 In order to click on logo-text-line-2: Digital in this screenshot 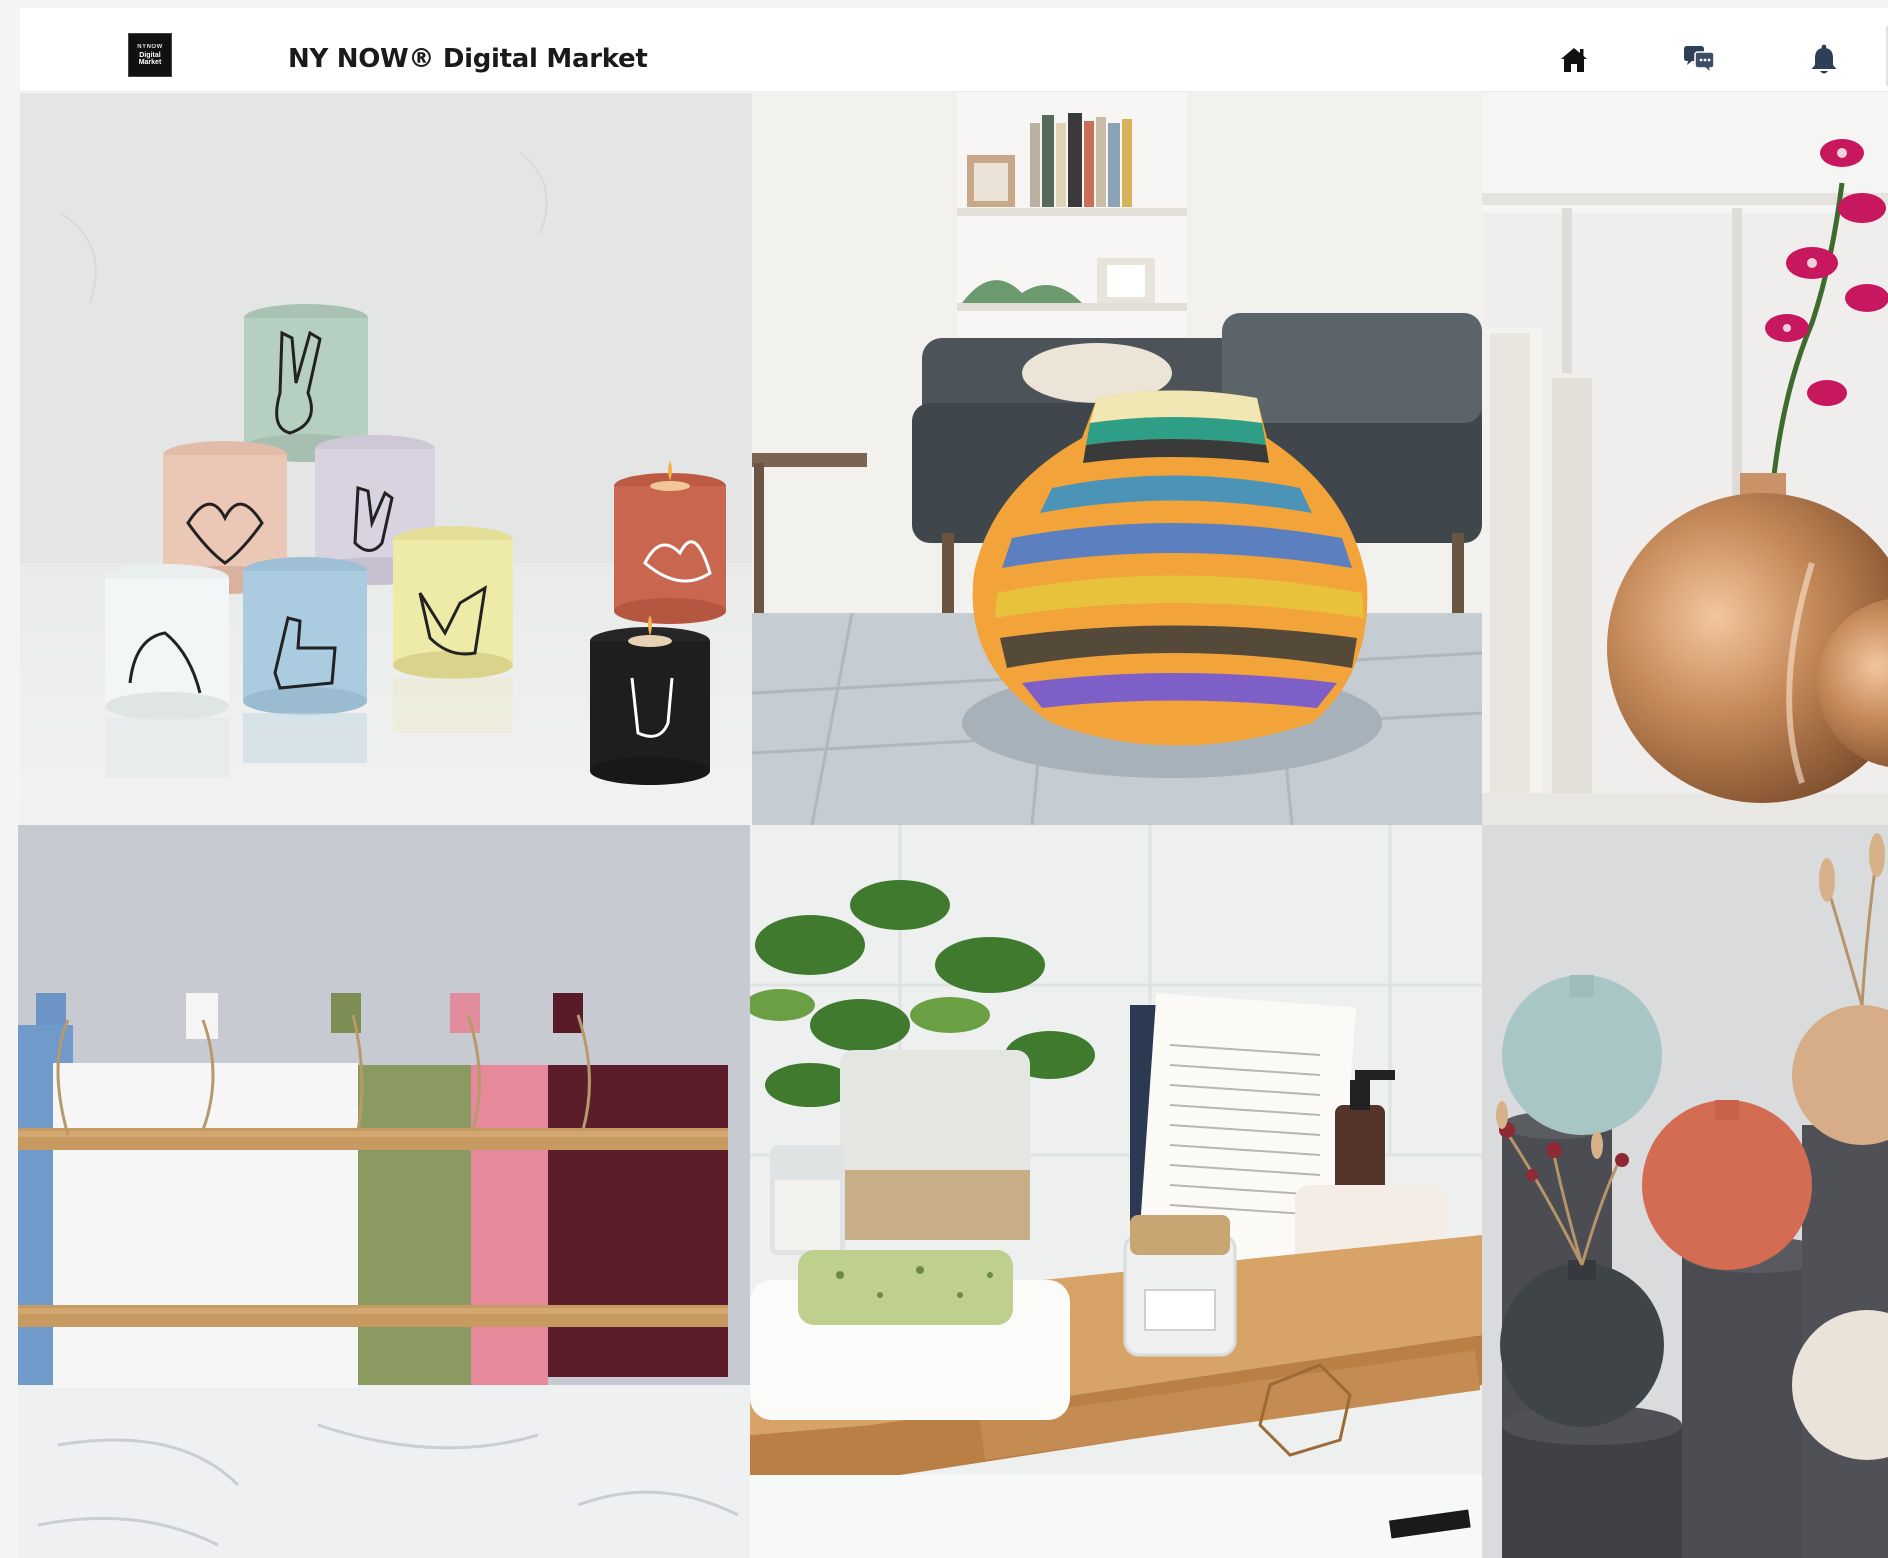, I will do `click(150, 55)`.